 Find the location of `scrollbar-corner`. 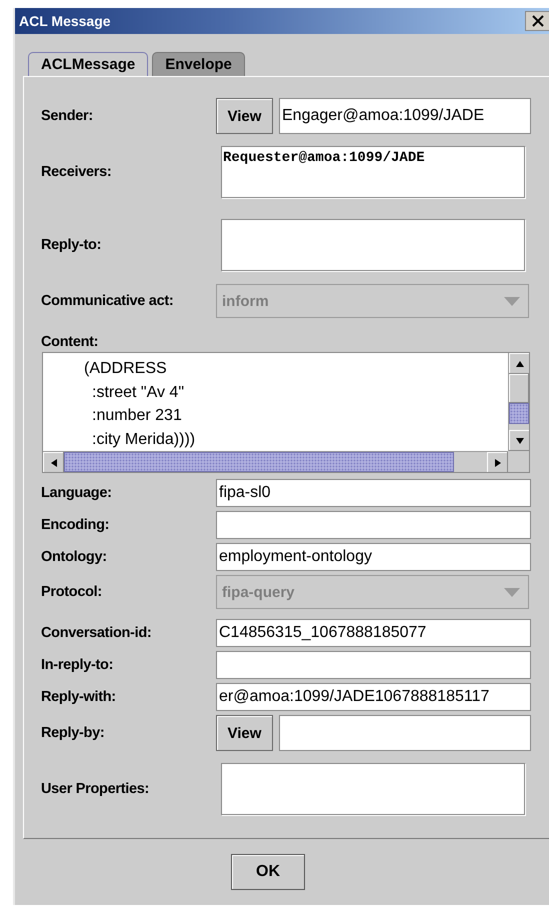

scrollbar-corner is located at coordinates (518, 461).